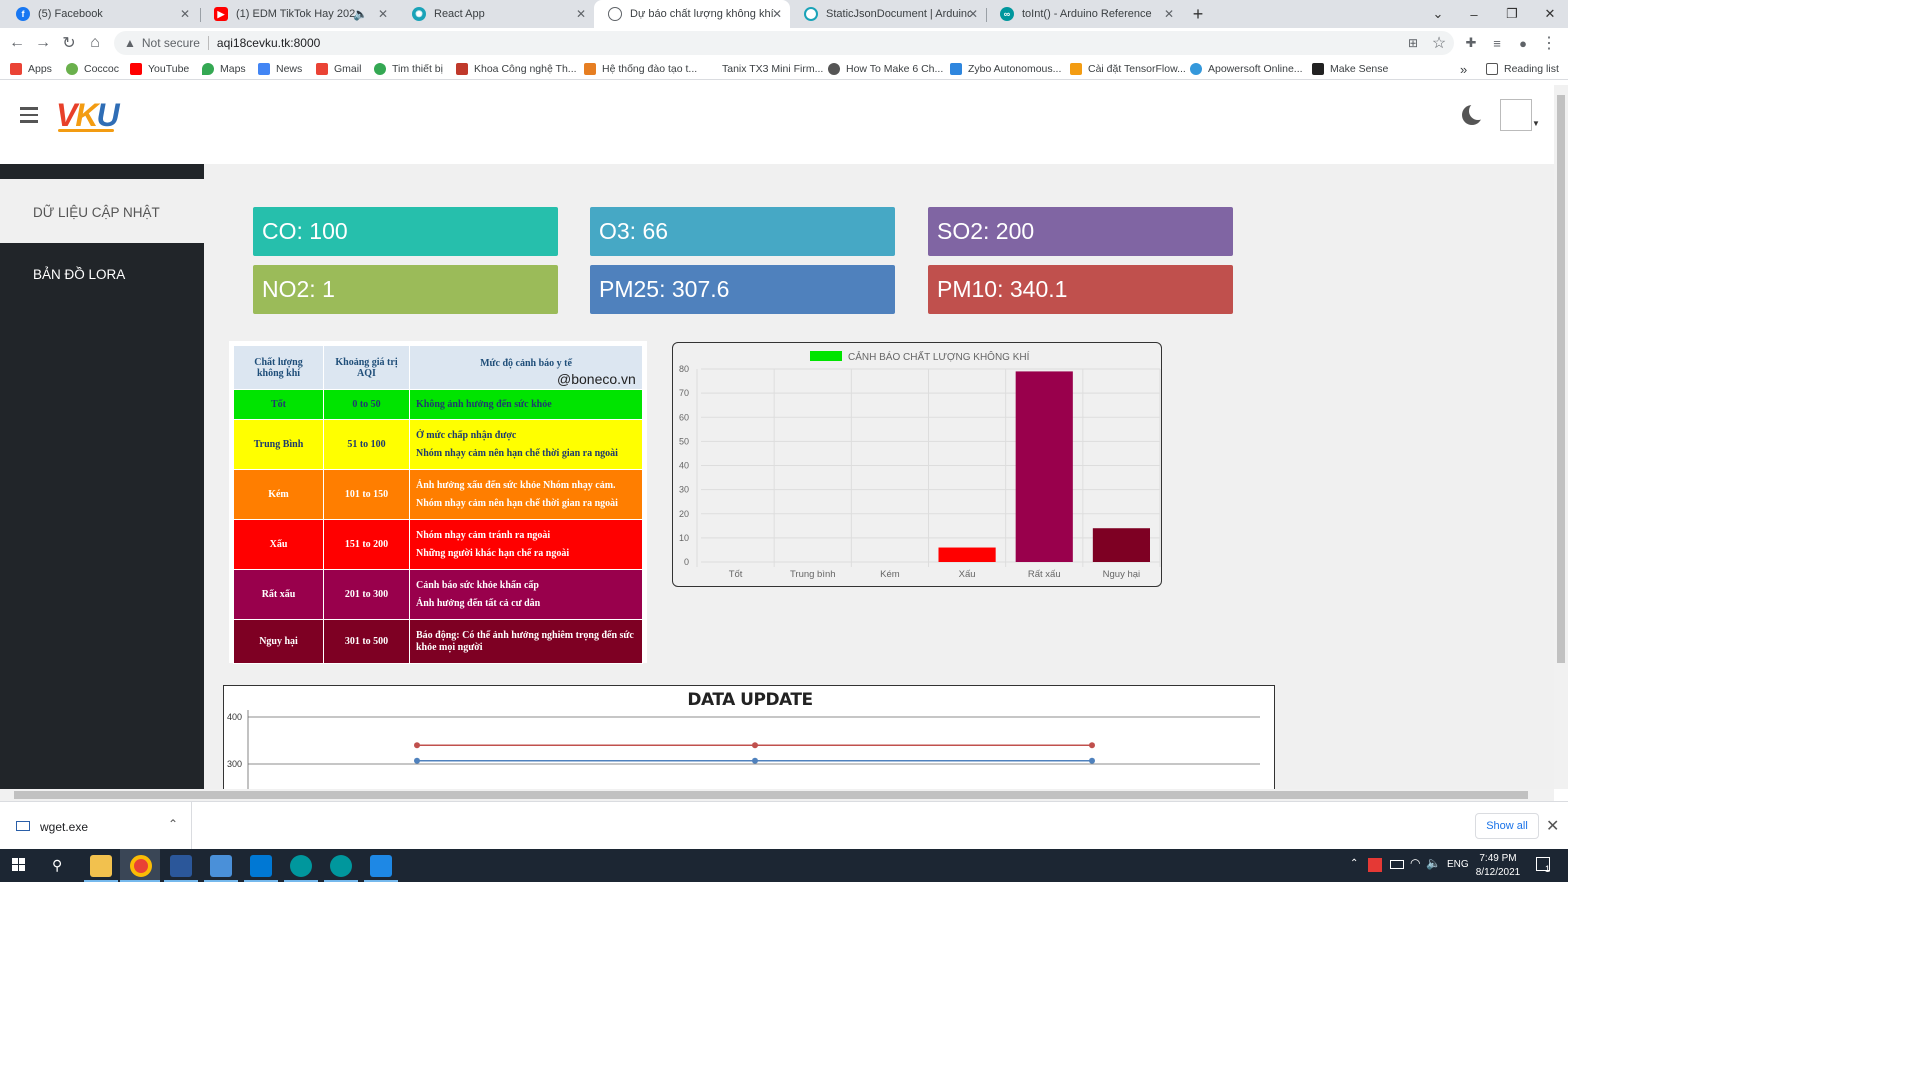 The image size is (1920, 1080). What do you see at coordinates (159, 69) in the screenshot?
I see `bookmark-youtube: YouTube` at bounding box center [159, 69].